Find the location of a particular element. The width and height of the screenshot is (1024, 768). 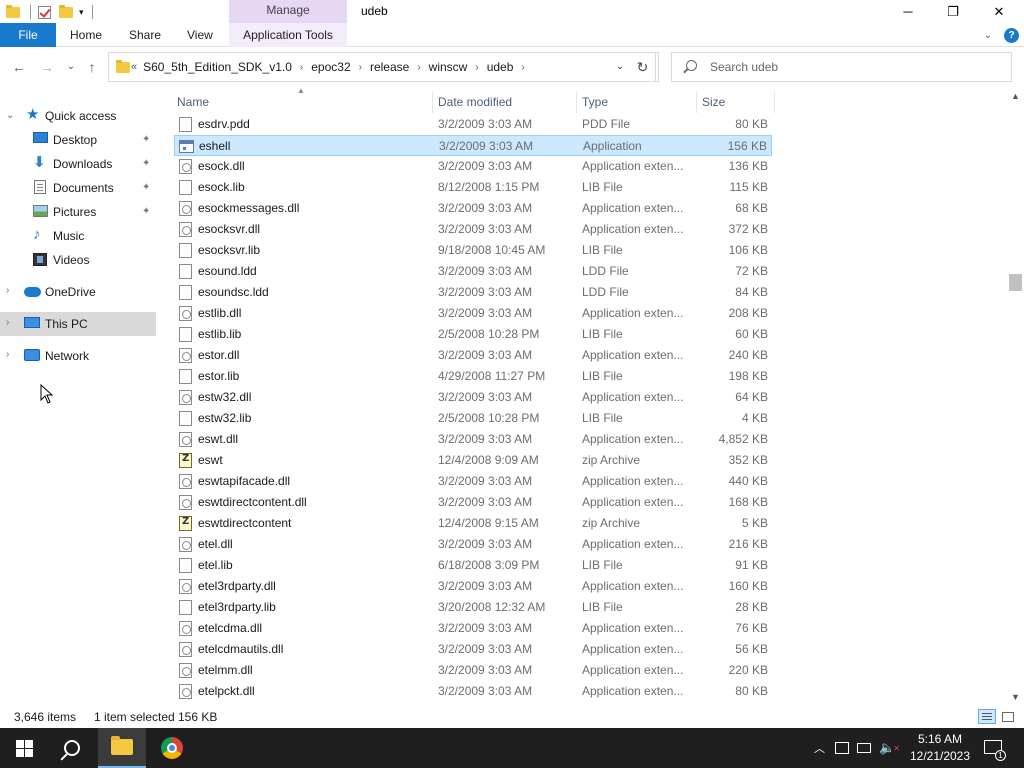

nav-item-documents: Documents ✦ is located at coordinates (78, 188).